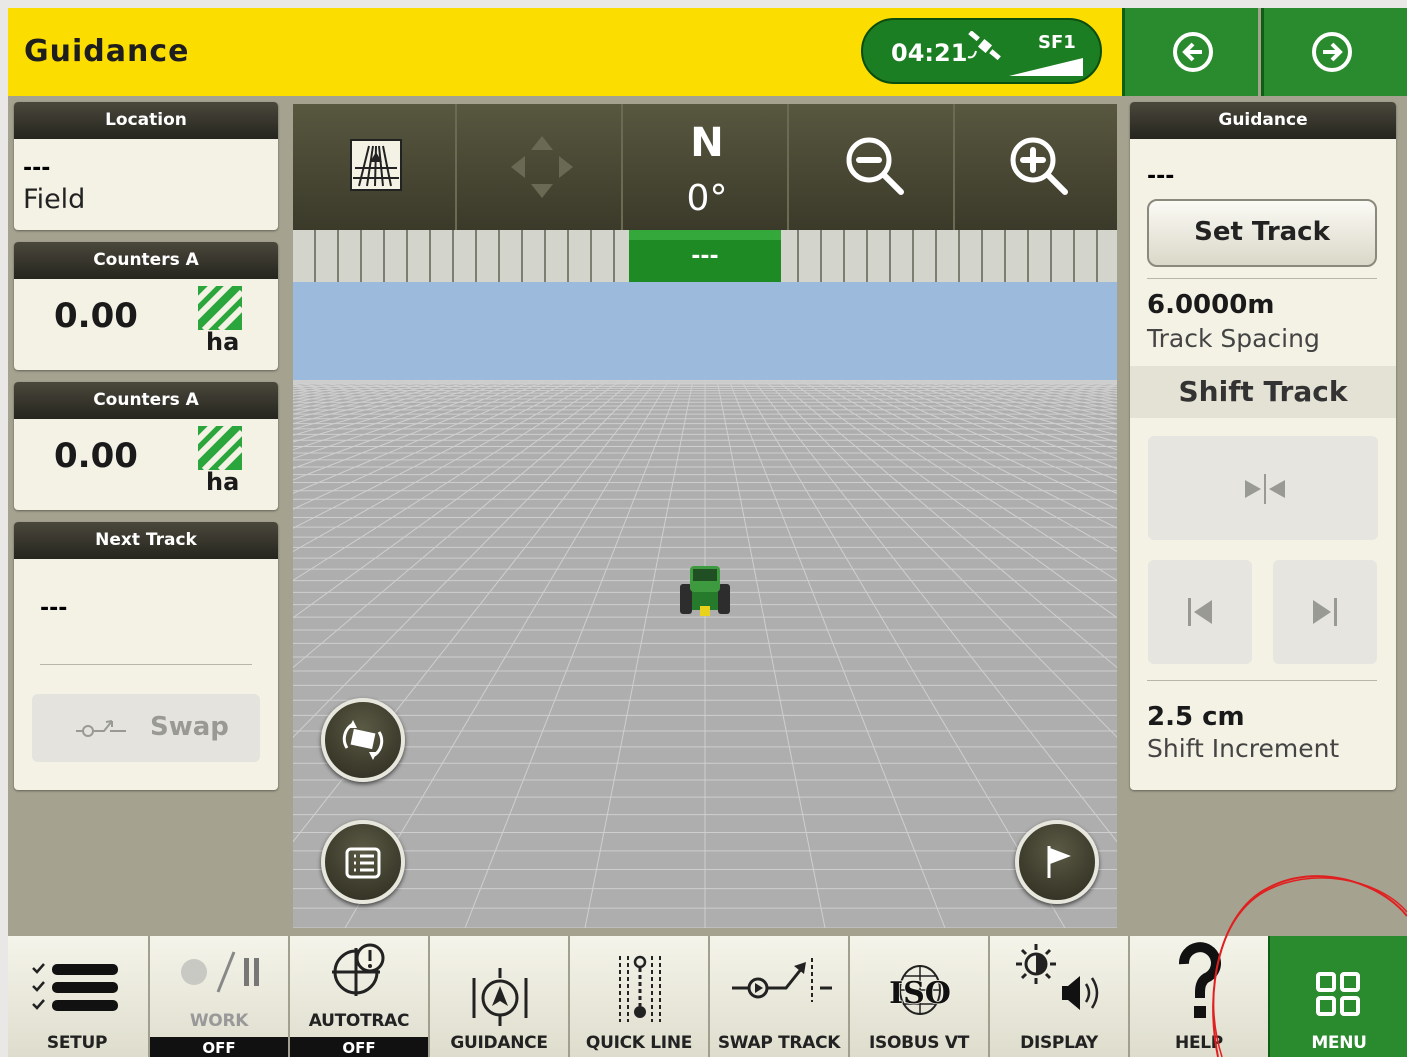  I want to click on tab-setup: SETUP, so click(78, 996).